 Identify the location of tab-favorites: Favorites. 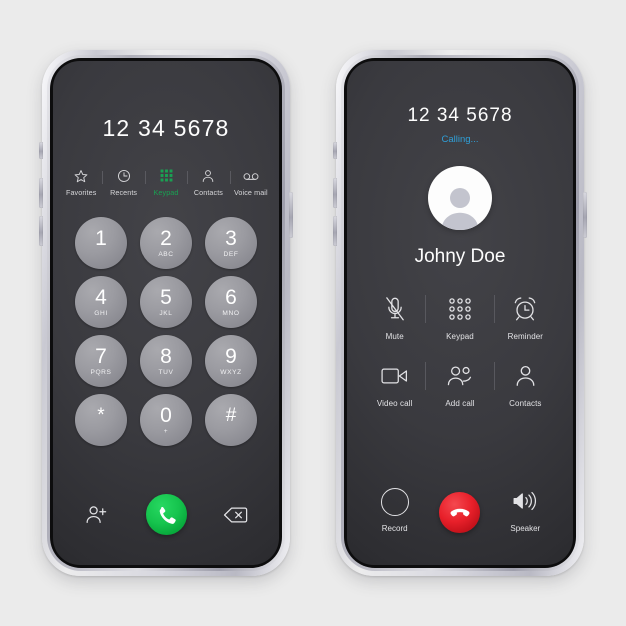
(81, 182).